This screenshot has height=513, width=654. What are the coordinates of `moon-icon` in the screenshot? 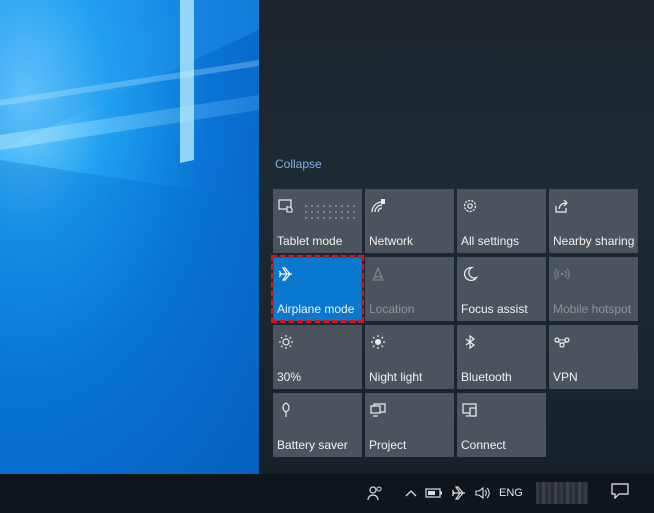 It's located at (470, 274).